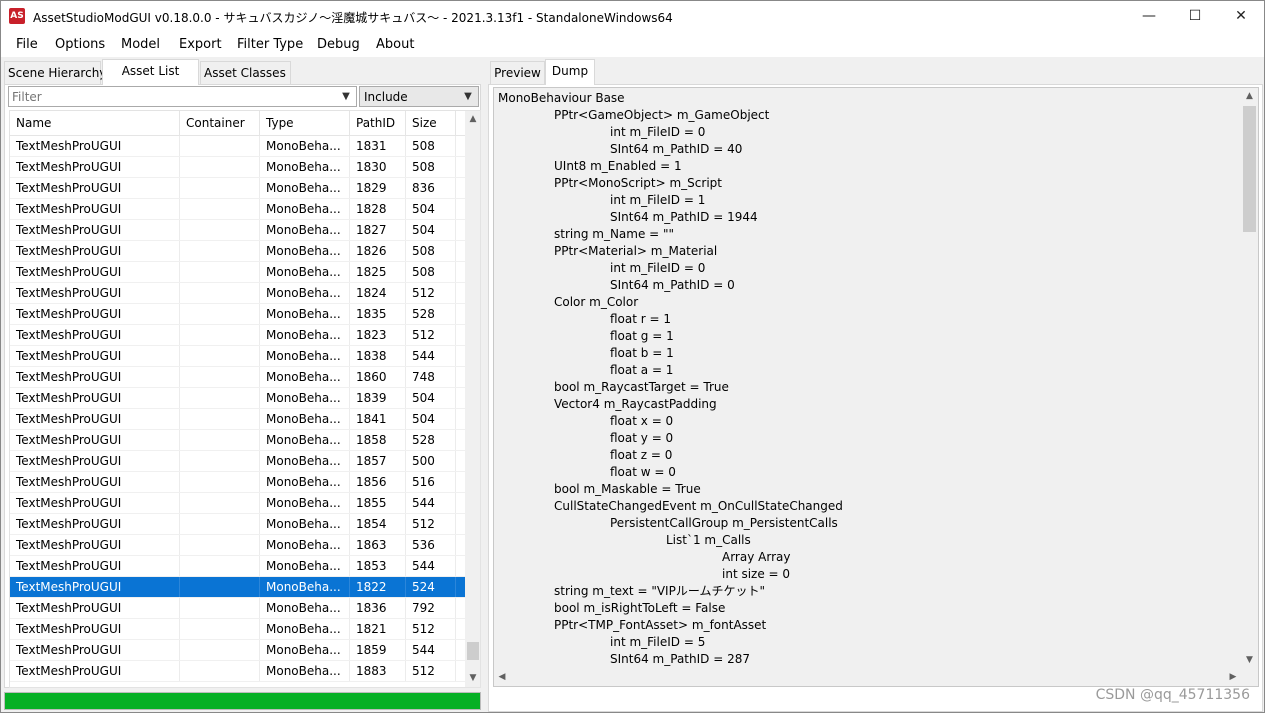 The width and height of the screenshot is (1265, 713). Describe the element at coordinates (1249, 378) in the screenshot. I see `dump-vertical-scrollbar: ▲ ▼` at that location.